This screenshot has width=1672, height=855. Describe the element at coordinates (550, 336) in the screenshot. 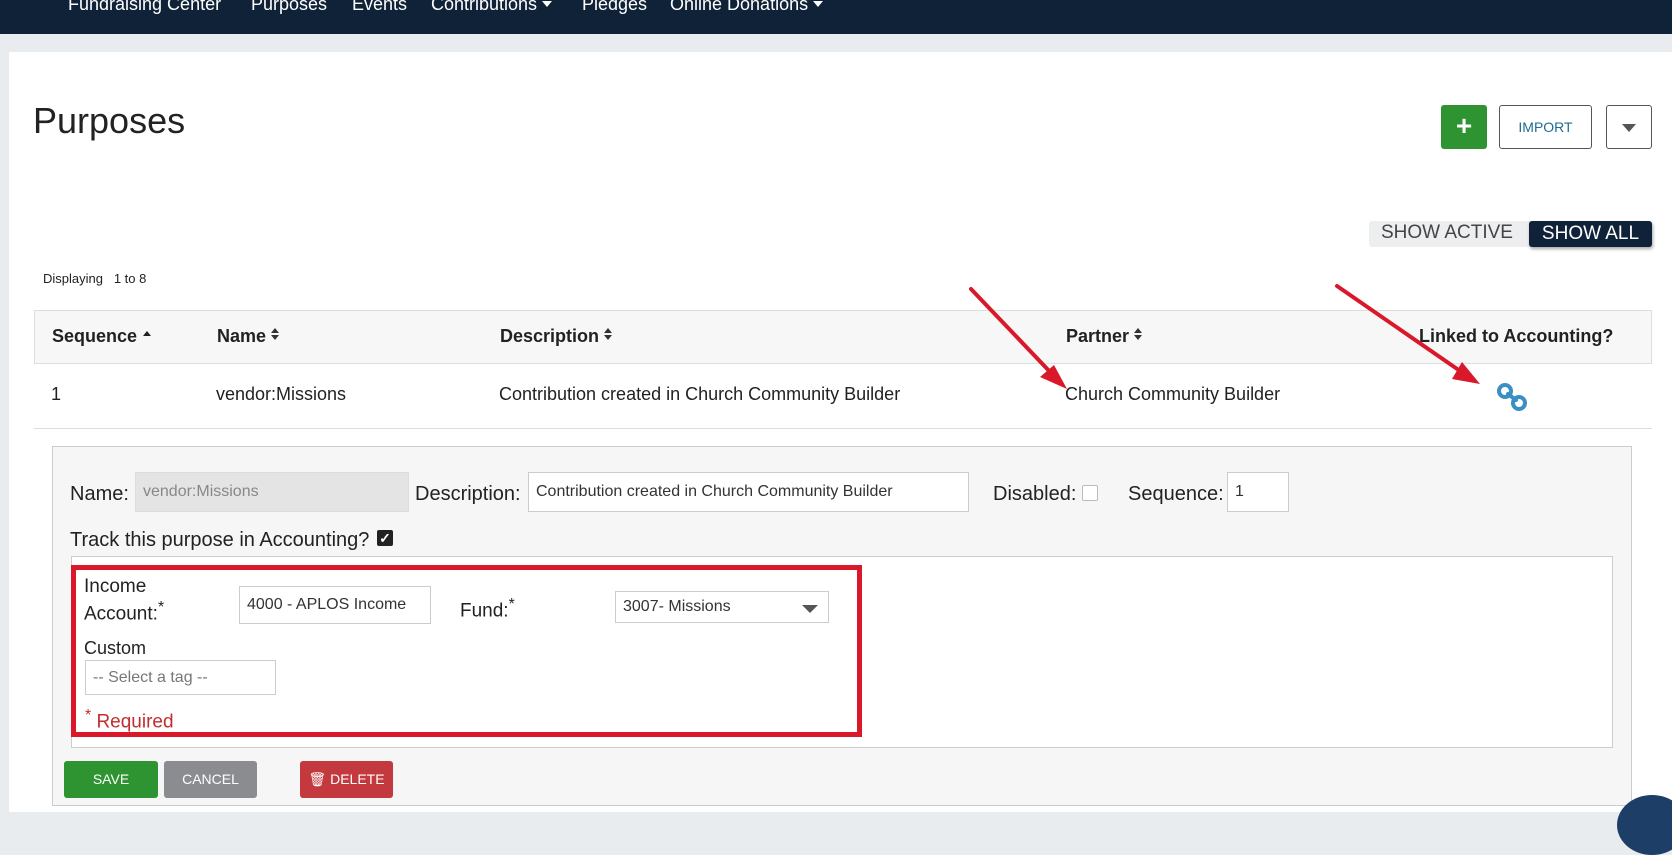

I see `column-description-label: Description` at that location.